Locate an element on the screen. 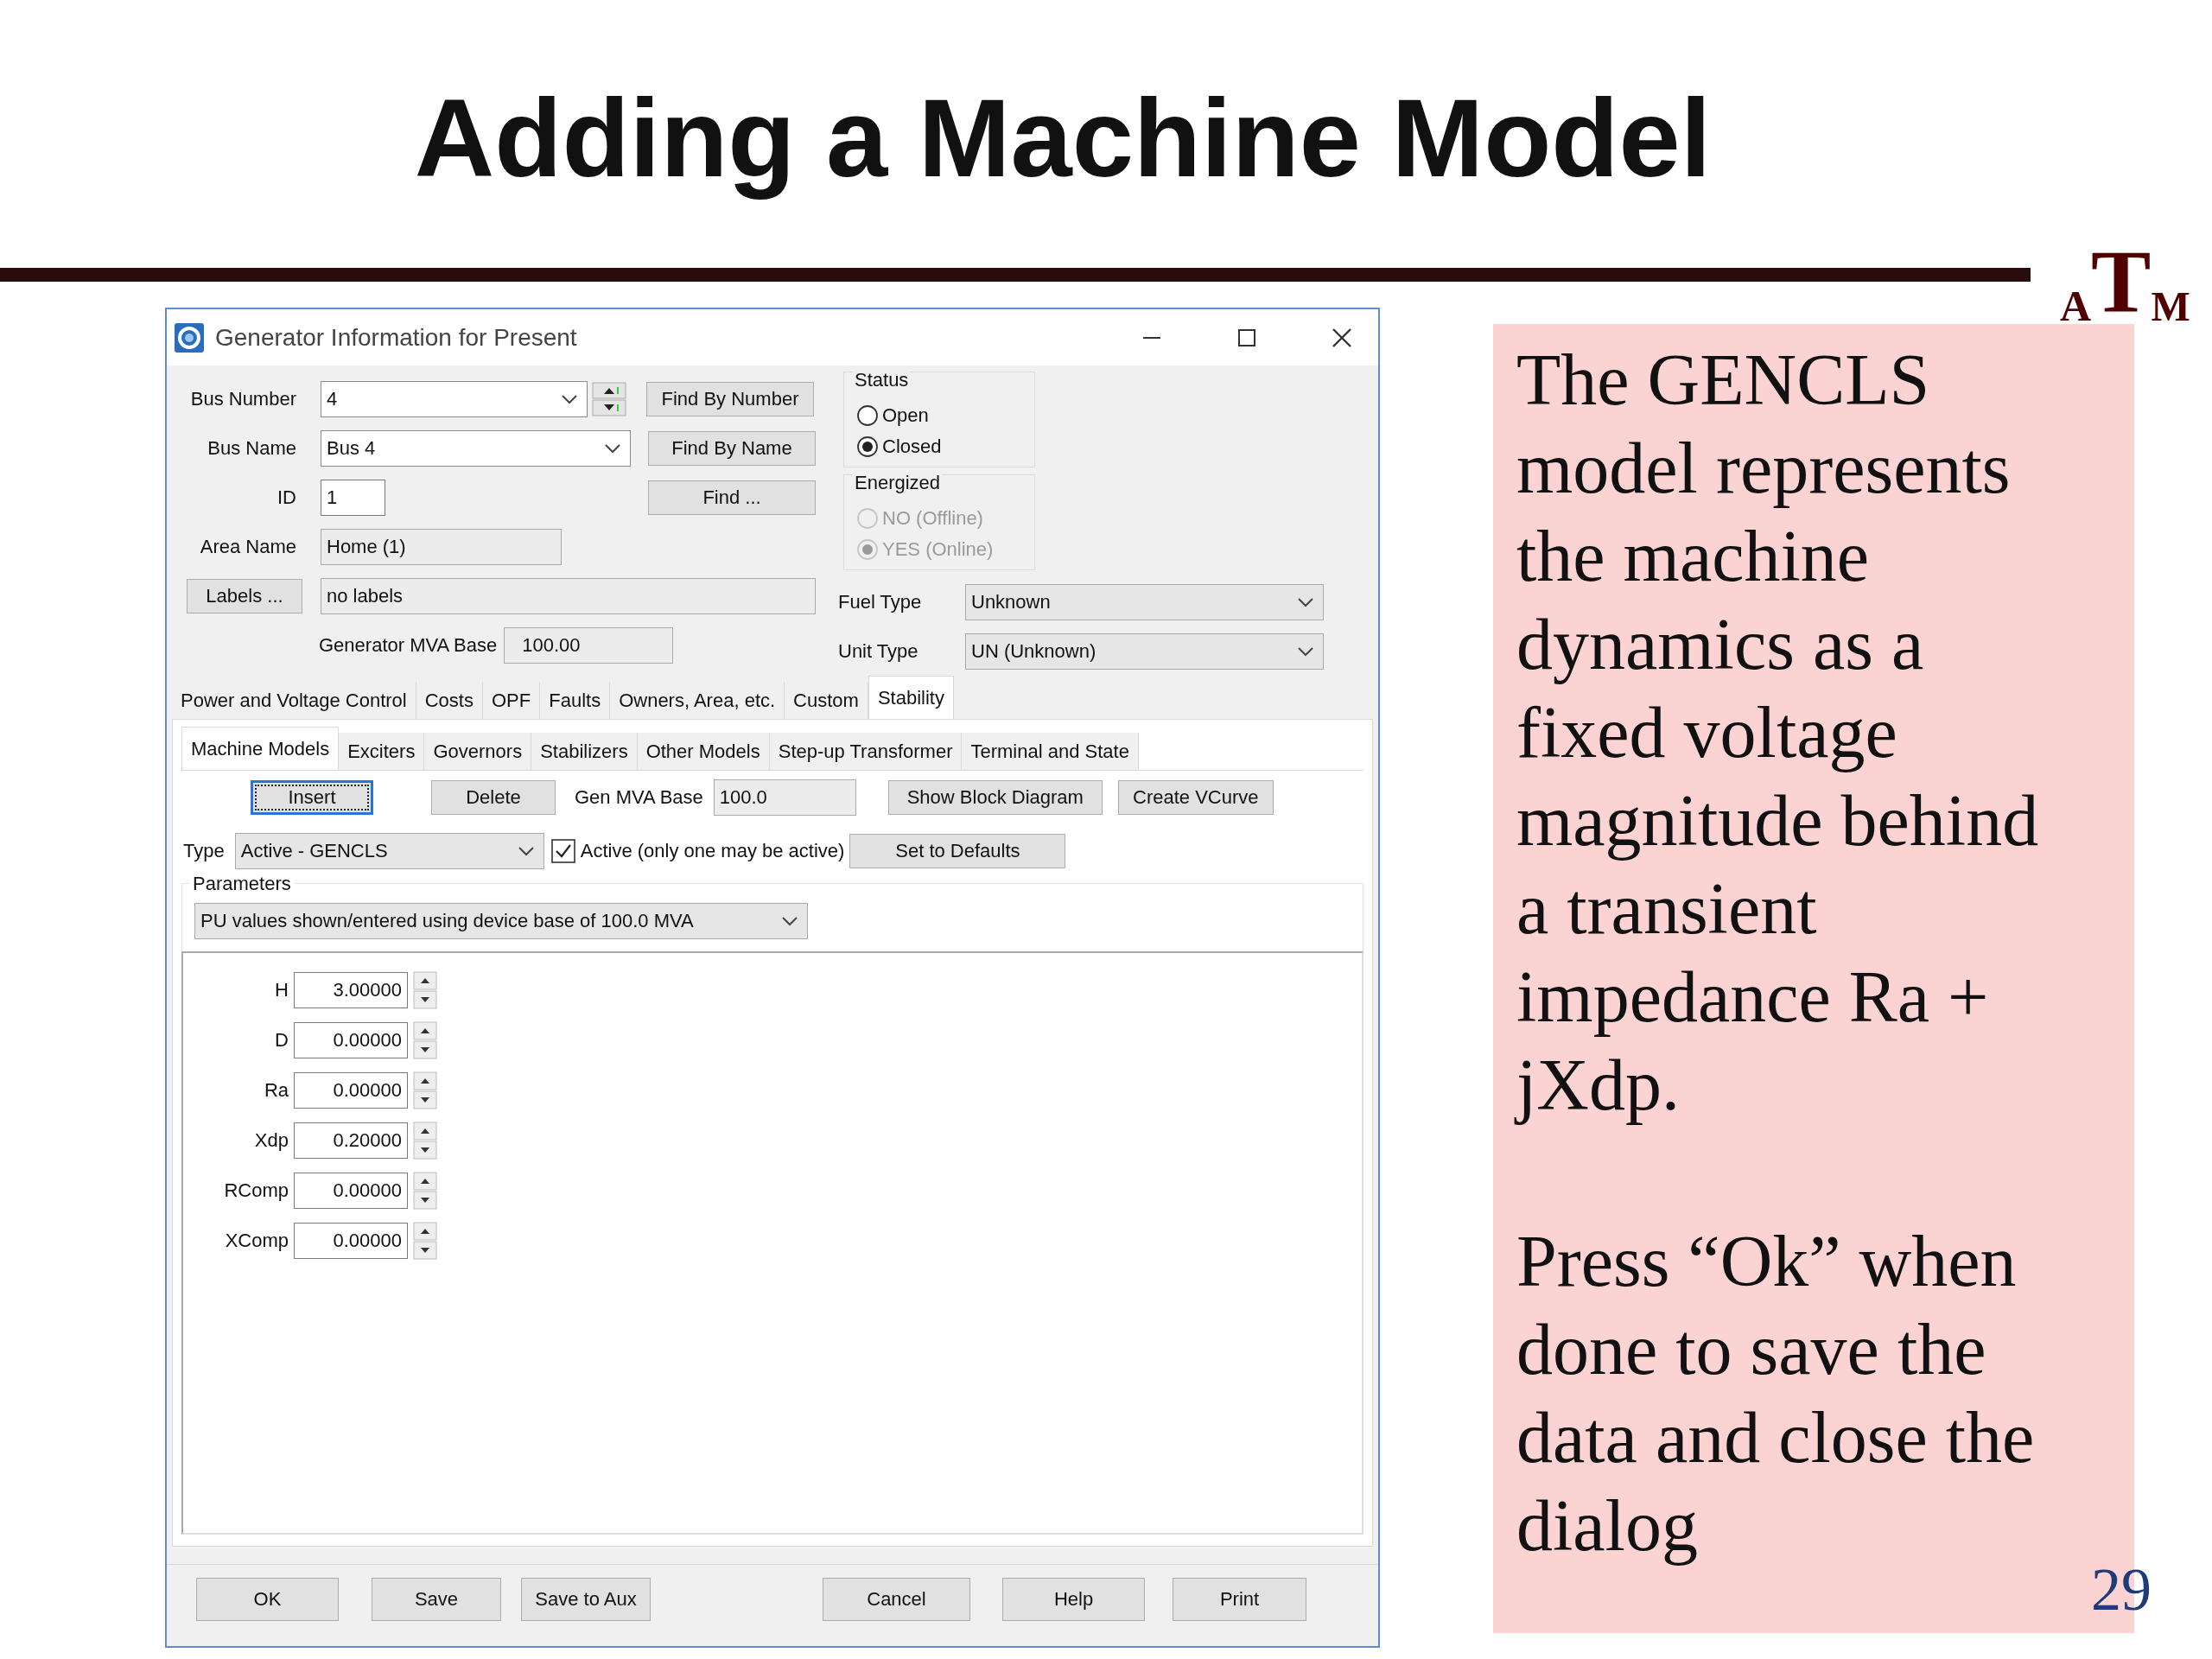 The height and width of the screenshot is (1659, 2212). find-by-name-button: Find By Name is located at coordinates (732, 448).